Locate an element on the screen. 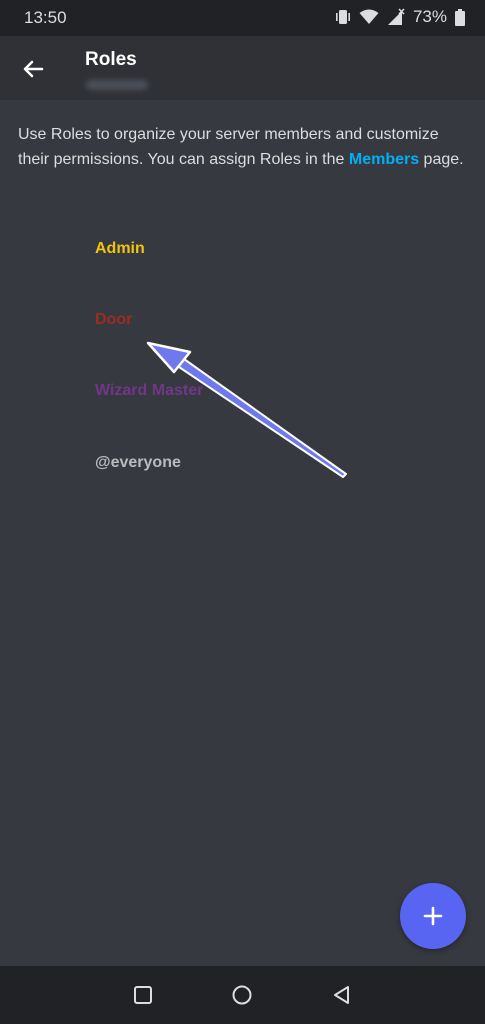 The image size is (485, 1024). back-button is located at coordinates (33, 69).